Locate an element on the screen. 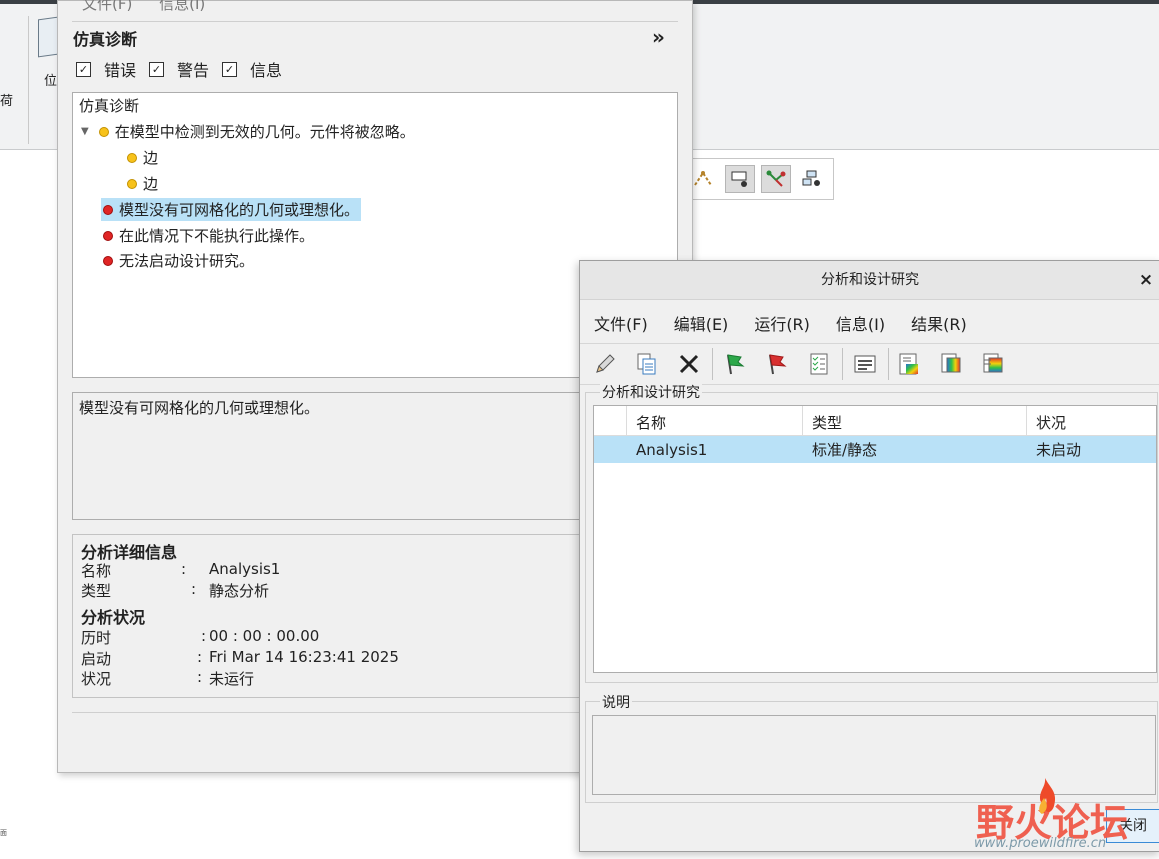  row-type: 标准/静态 is located at coordinates (845, 450).